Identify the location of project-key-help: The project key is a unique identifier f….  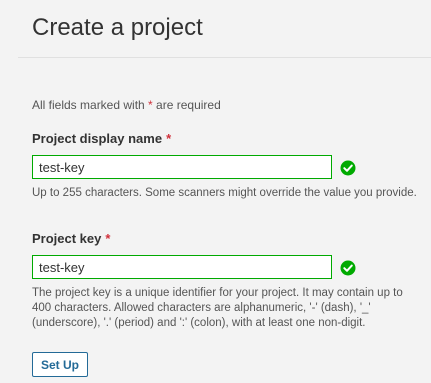
(217, 308).